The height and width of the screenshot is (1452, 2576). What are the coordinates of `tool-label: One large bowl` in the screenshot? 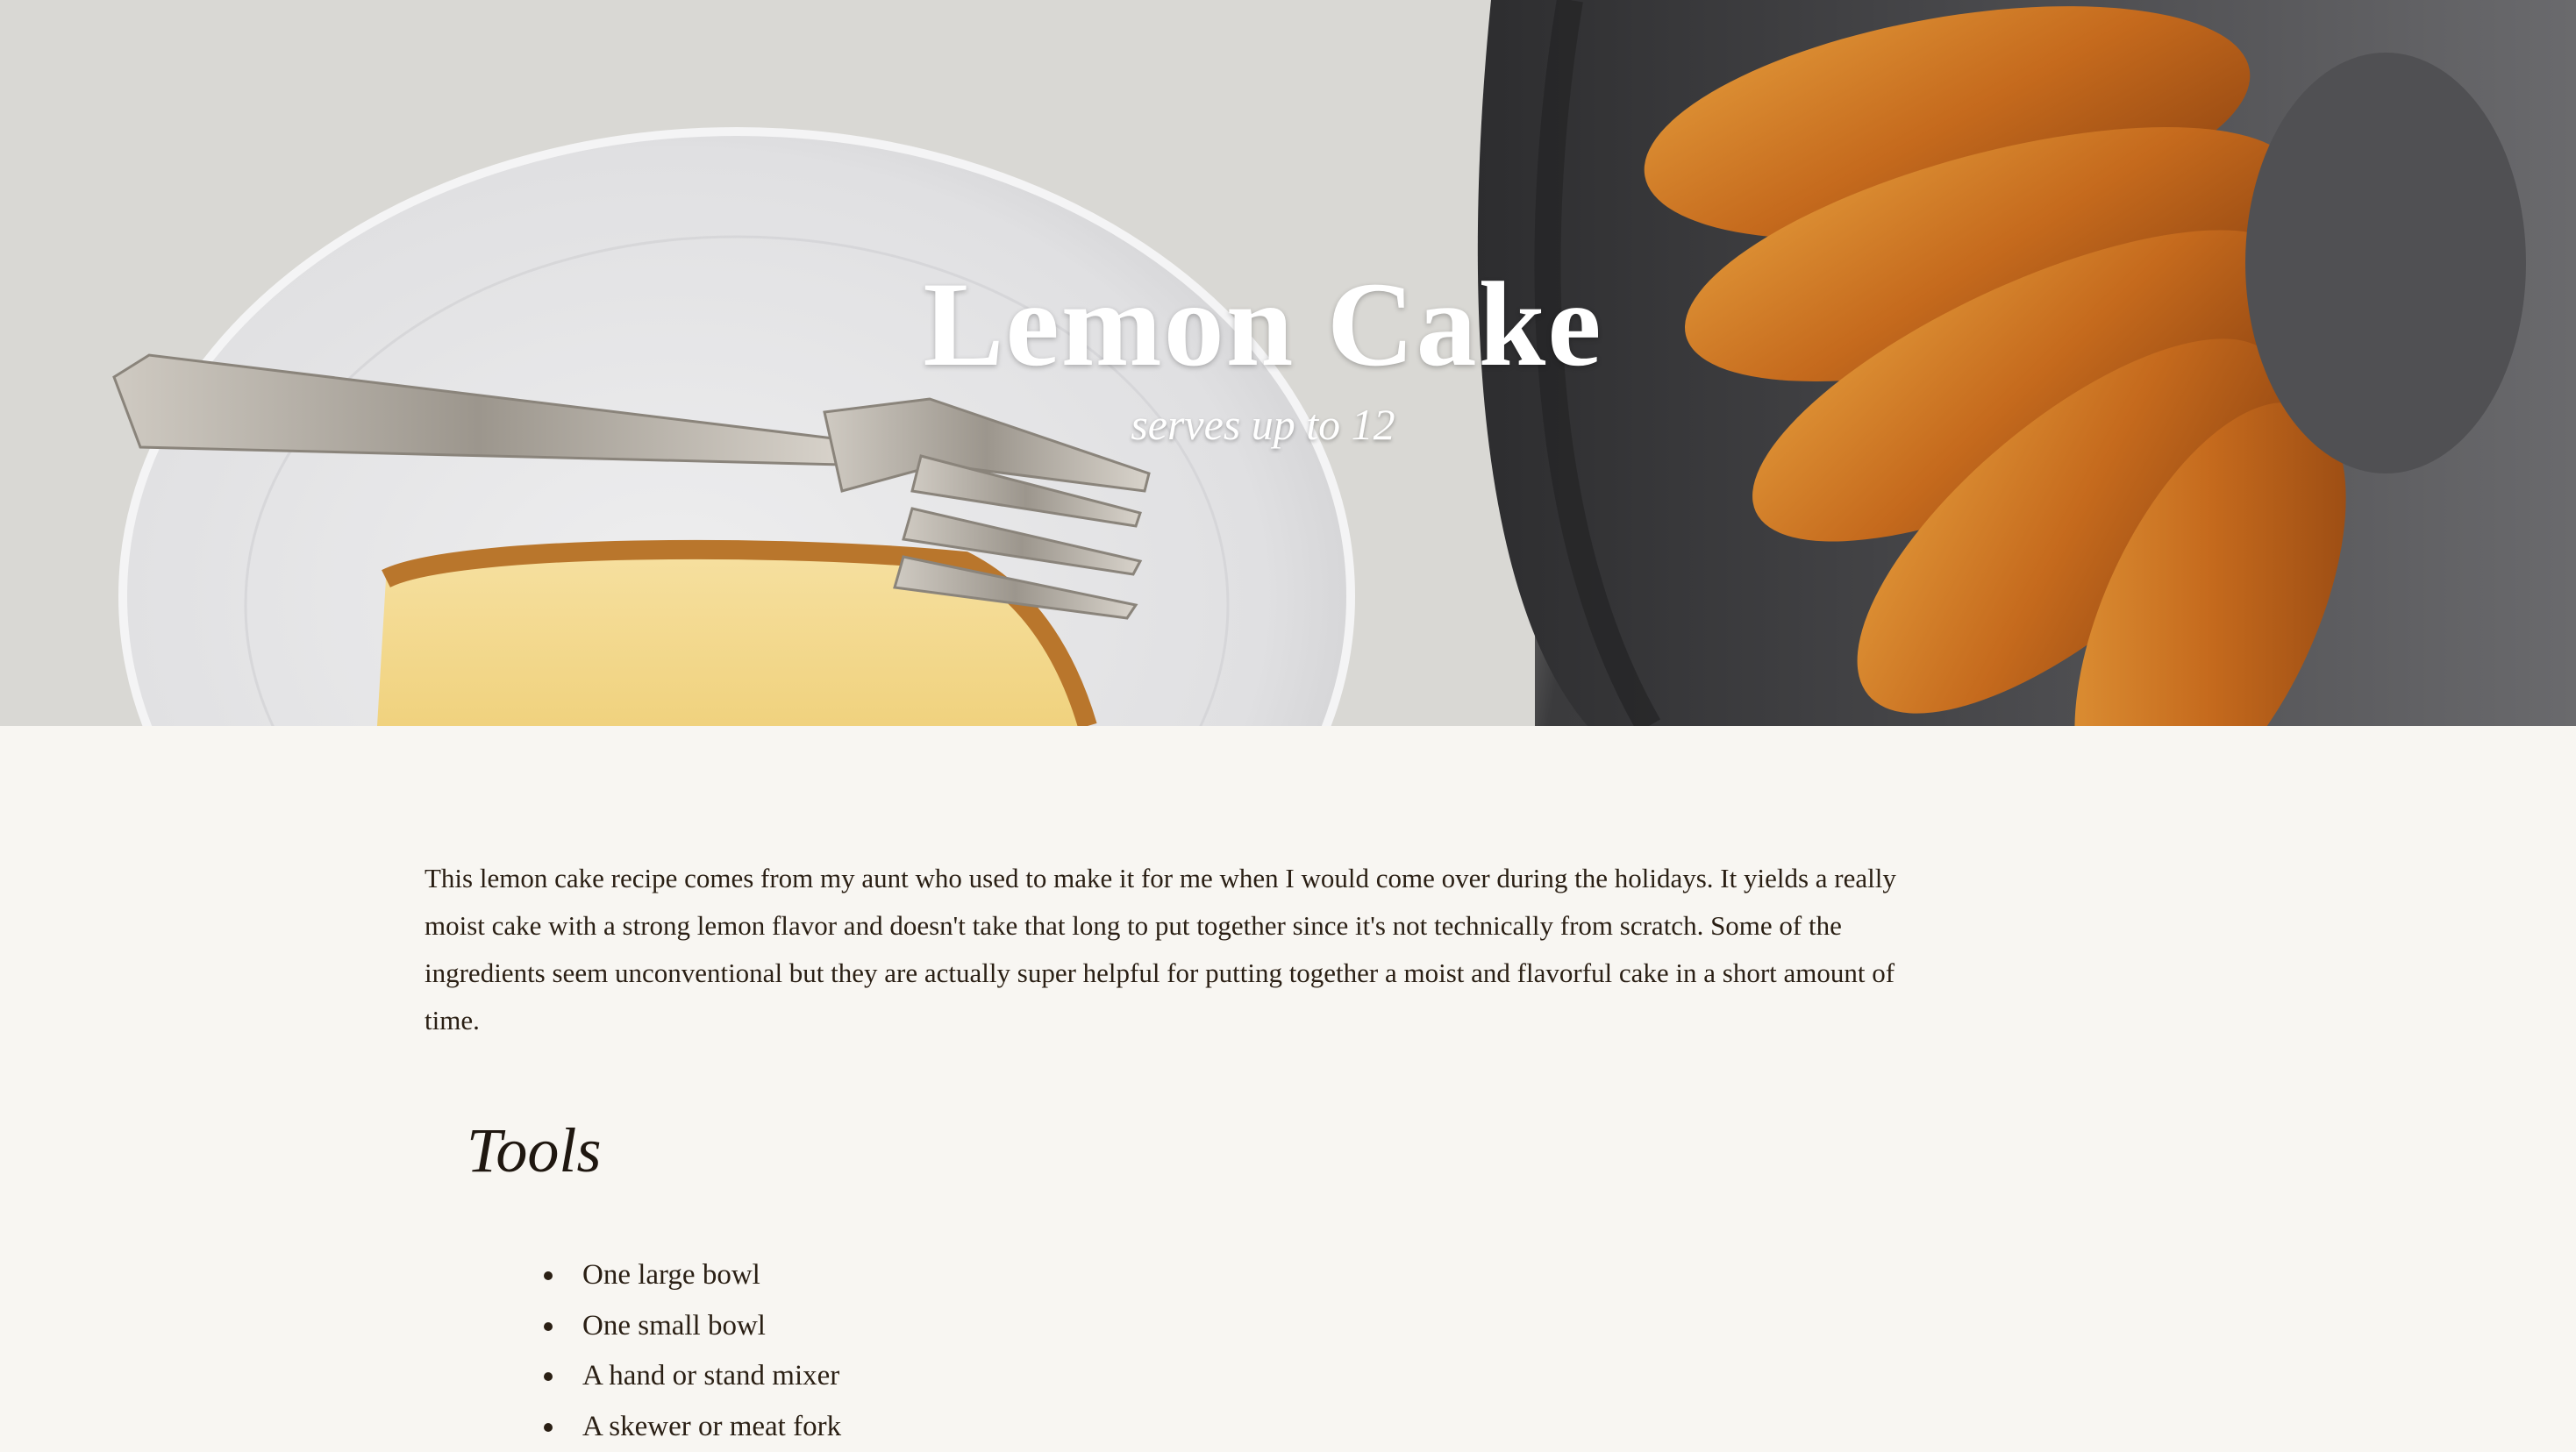 It's located at (671, 1275).